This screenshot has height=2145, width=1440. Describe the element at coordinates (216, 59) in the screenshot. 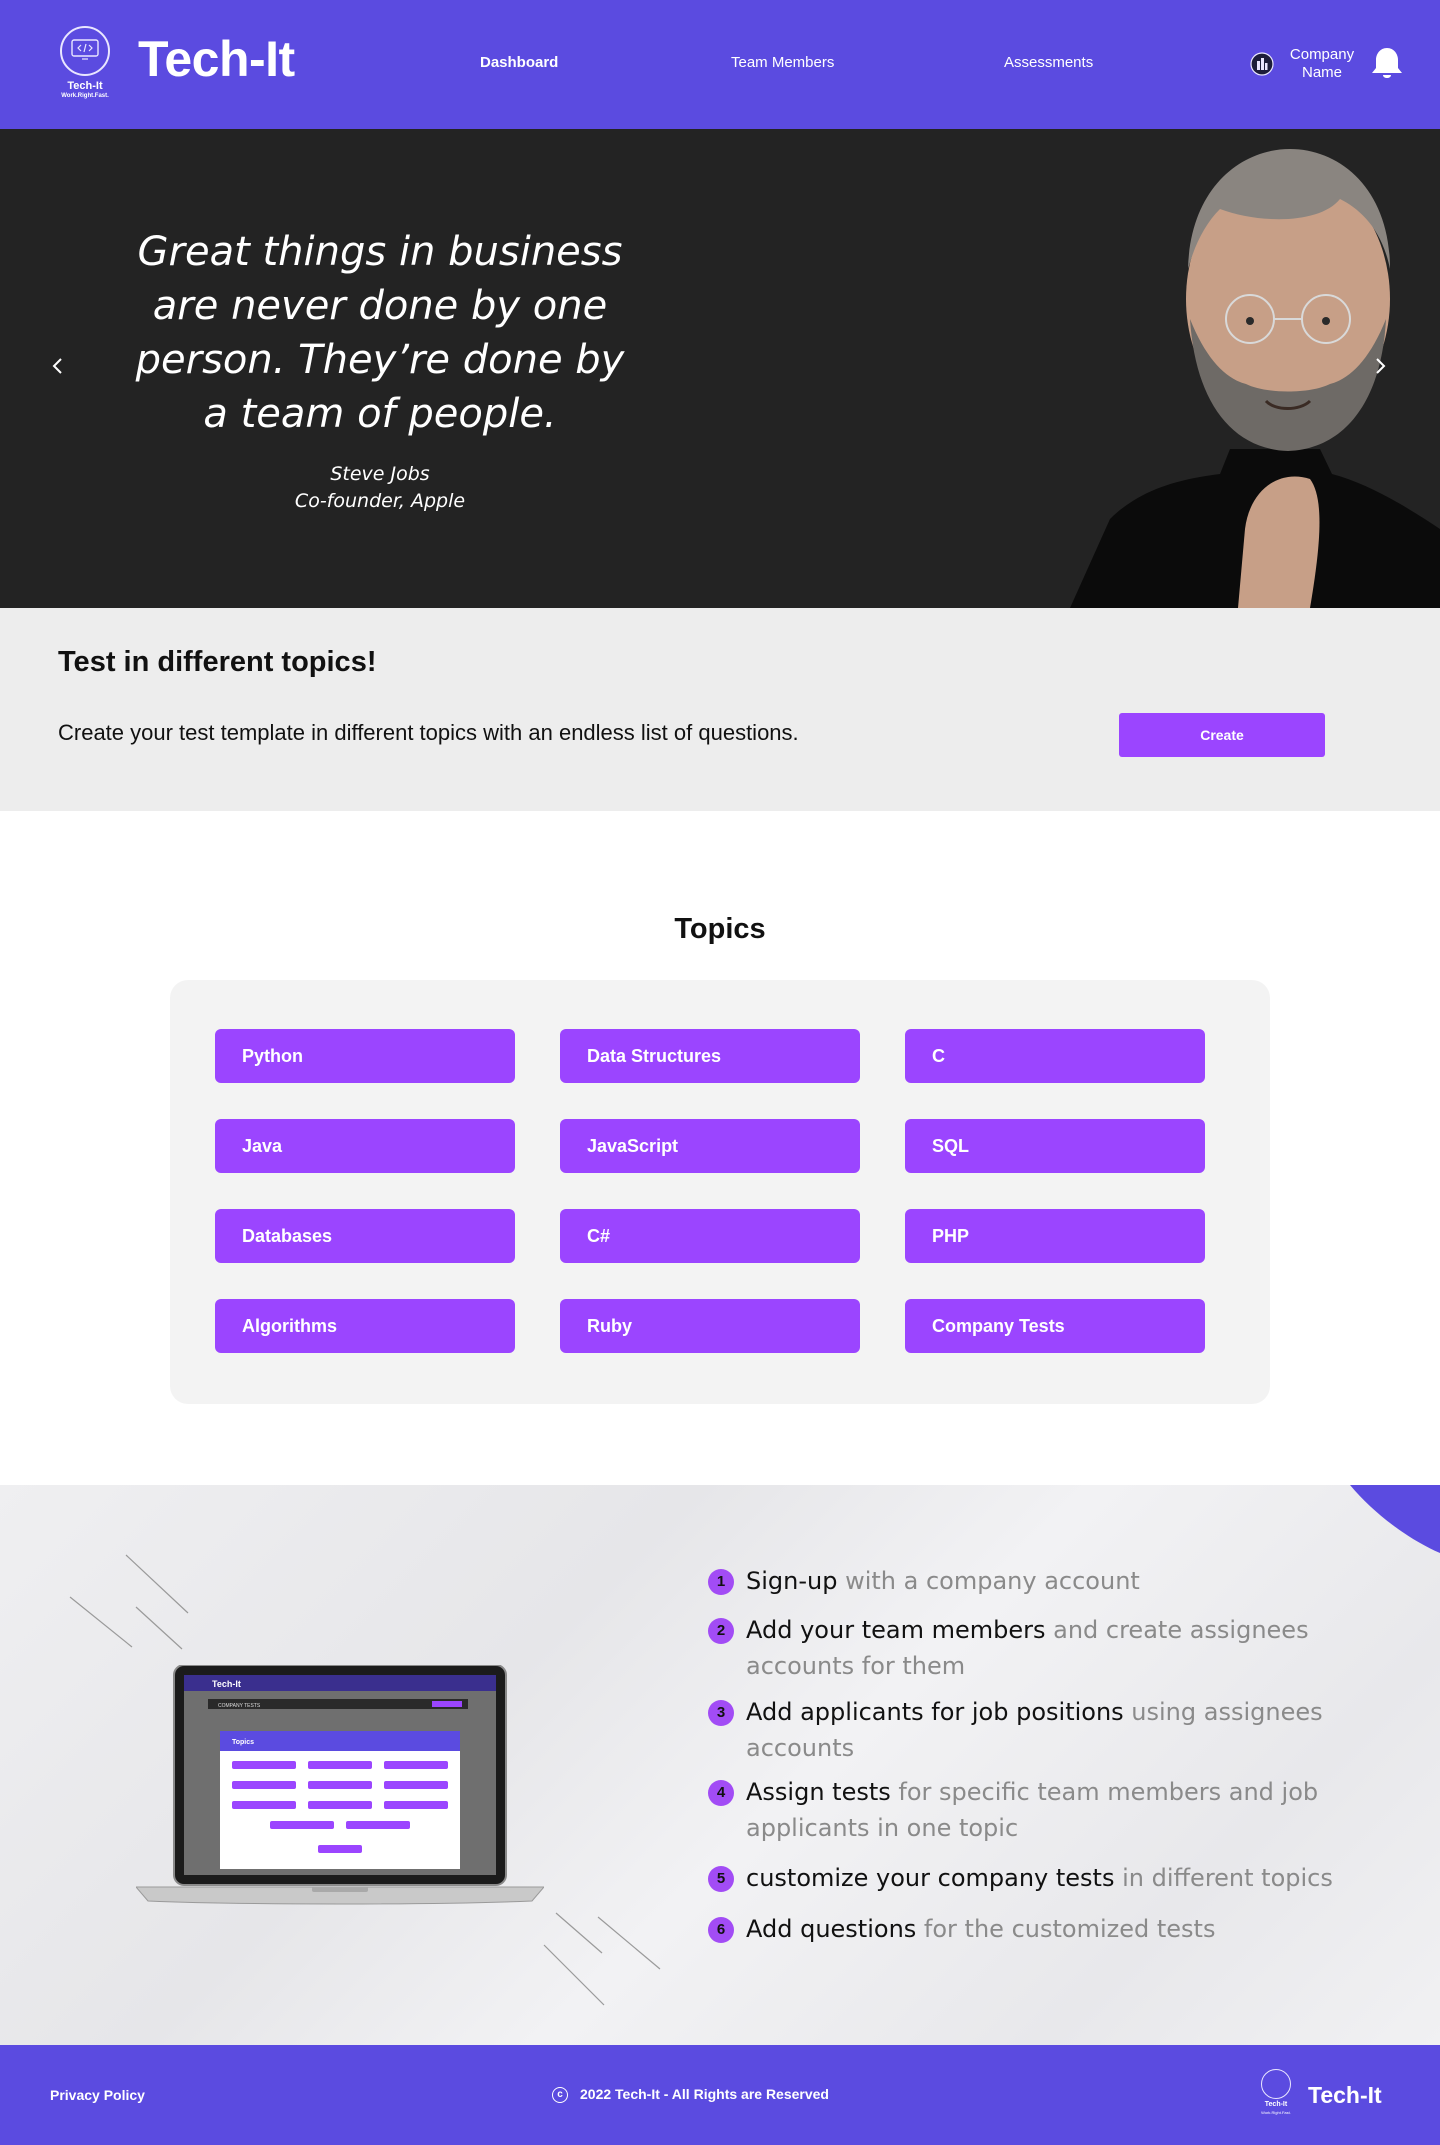

I see `brand-title: Tech-It` at that location.